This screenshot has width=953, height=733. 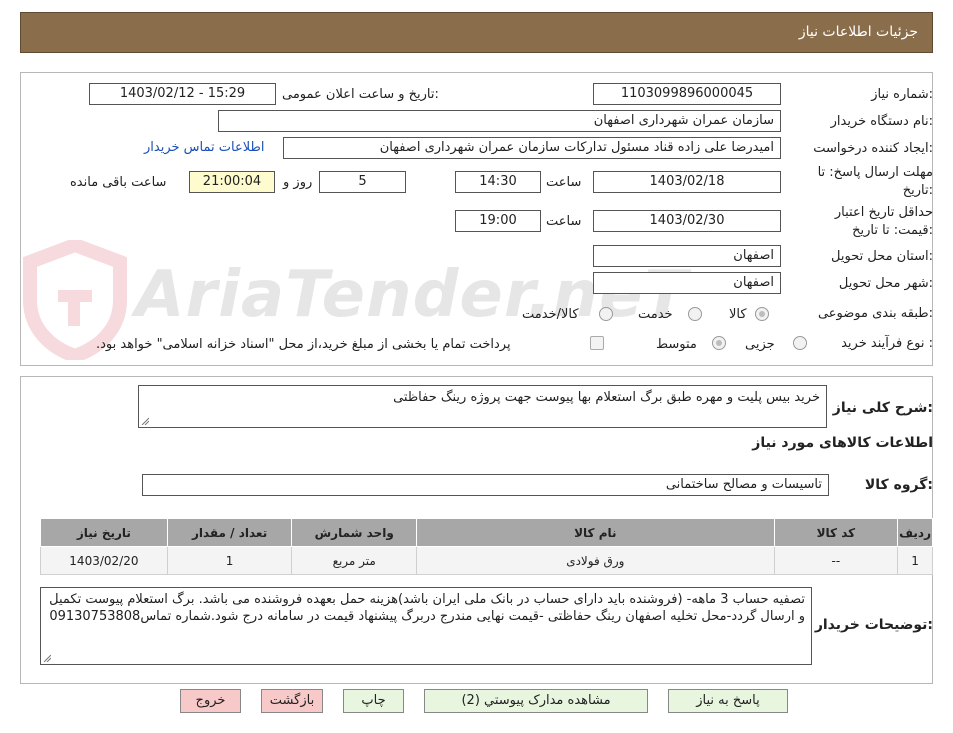 I want to click on deadline-time-field: 14:30, so click(x=498, y=182).